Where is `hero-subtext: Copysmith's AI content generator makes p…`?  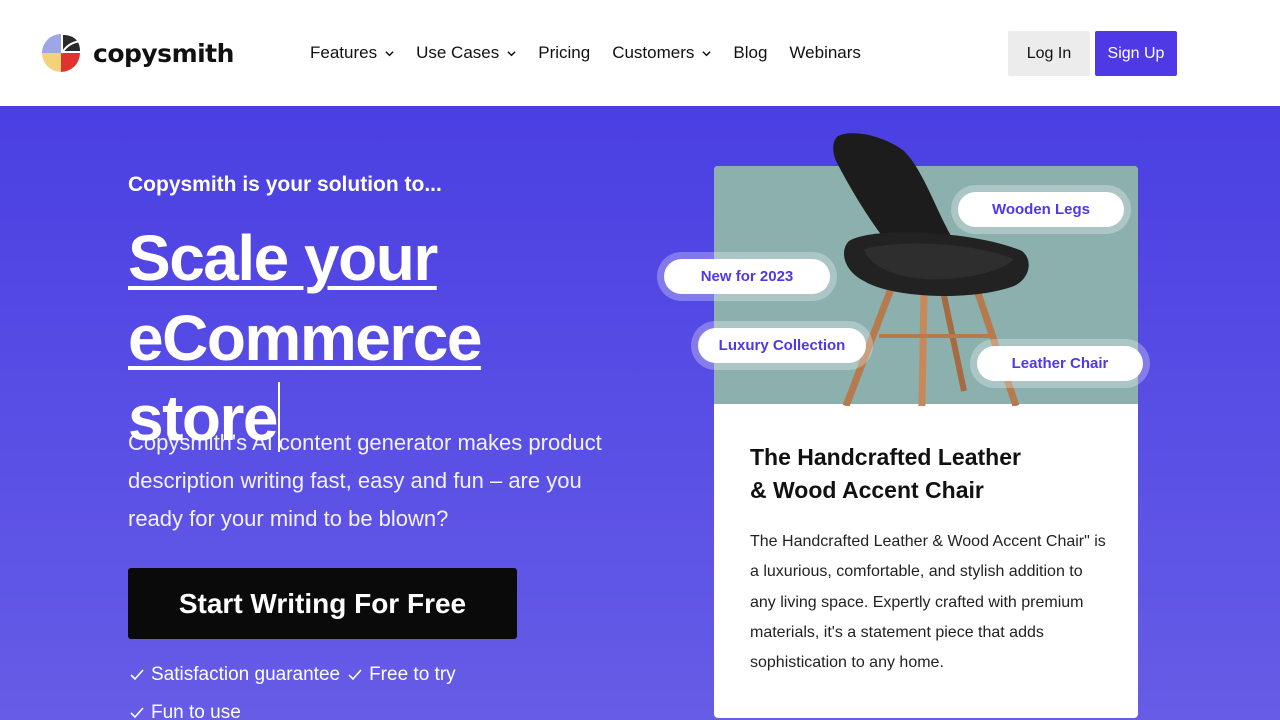 hero-subtext: Copysmith's AI content generator makes p… is located at coordinates (365, 480).